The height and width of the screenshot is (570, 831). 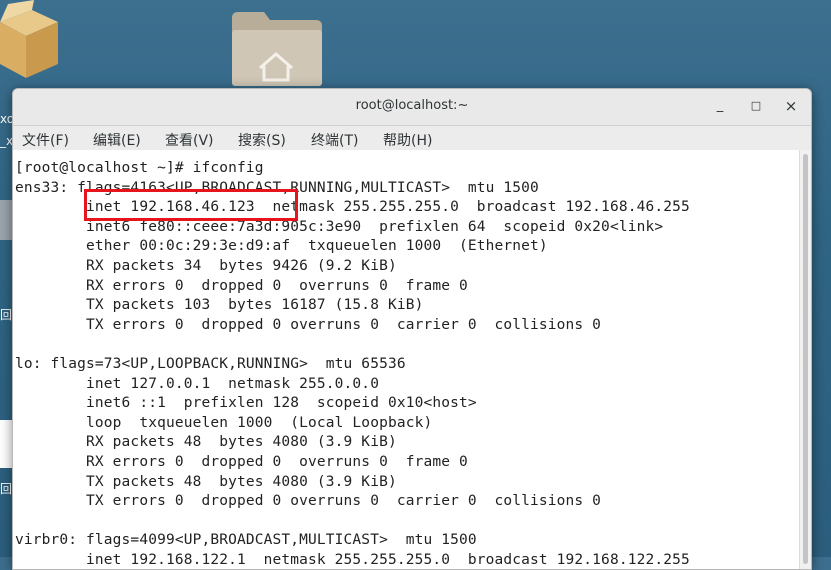 What do you see at coordinates (139, 168) in the screenshot?
I see `terminal-line: [root@localhost ~]# ifconfig` at bounding box center [139, 168].